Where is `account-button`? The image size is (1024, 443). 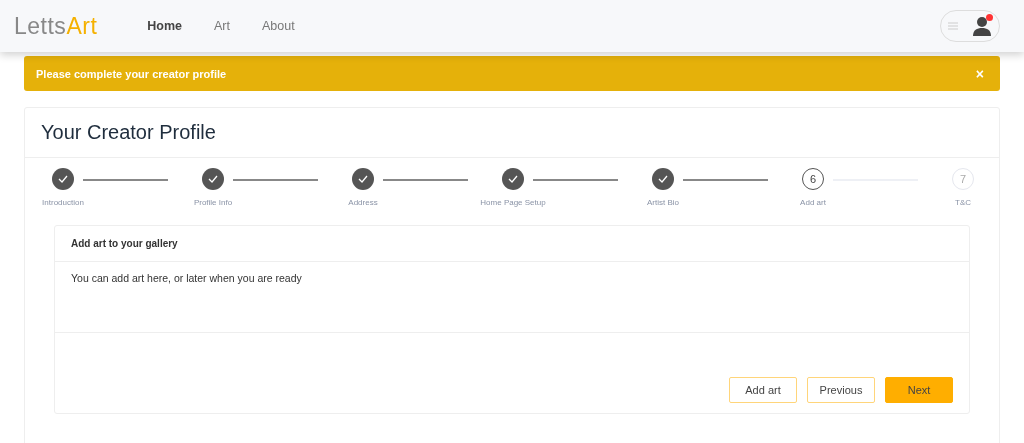
account-button is located at coordinates (970, 26).